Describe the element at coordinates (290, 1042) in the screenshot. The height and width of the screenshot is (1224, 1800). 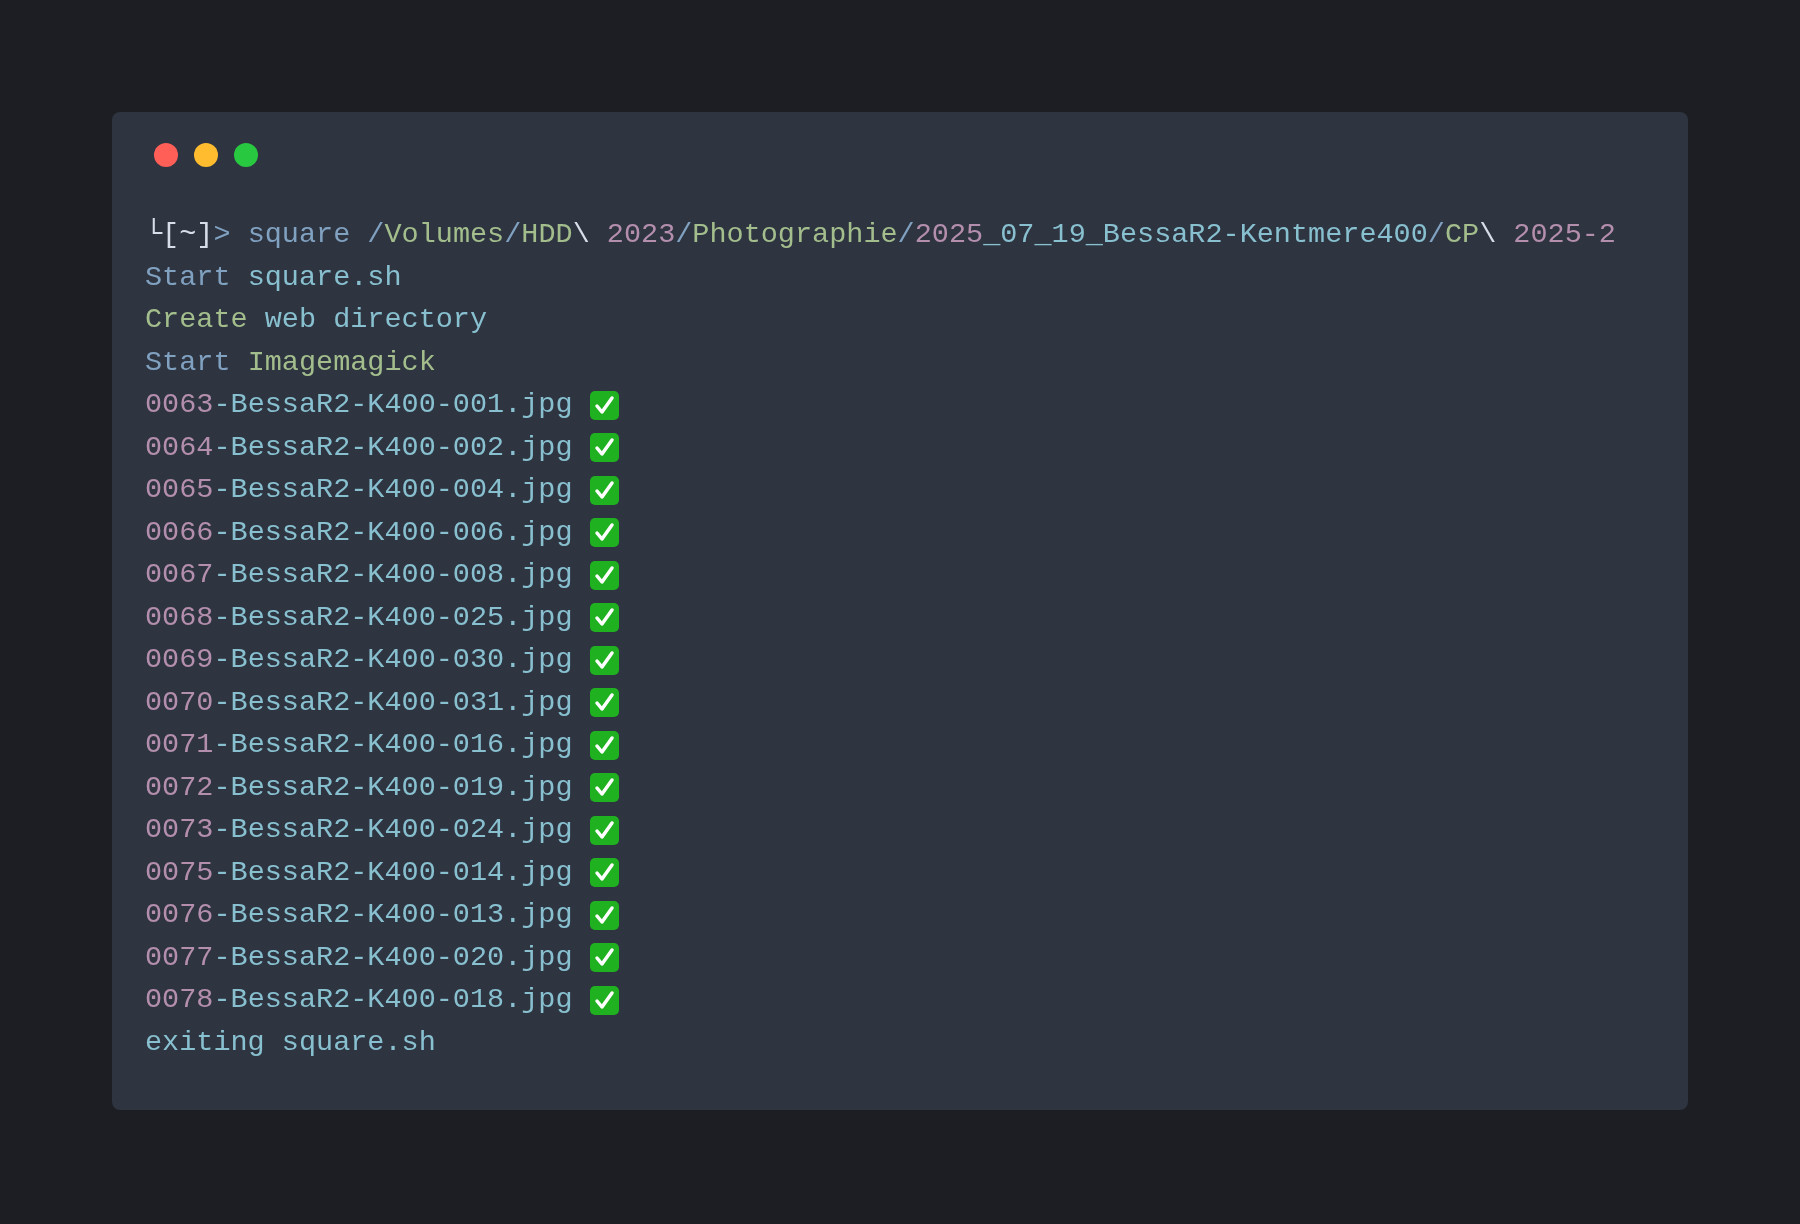
I see `terminal-line: exiting square.sh` at that location.